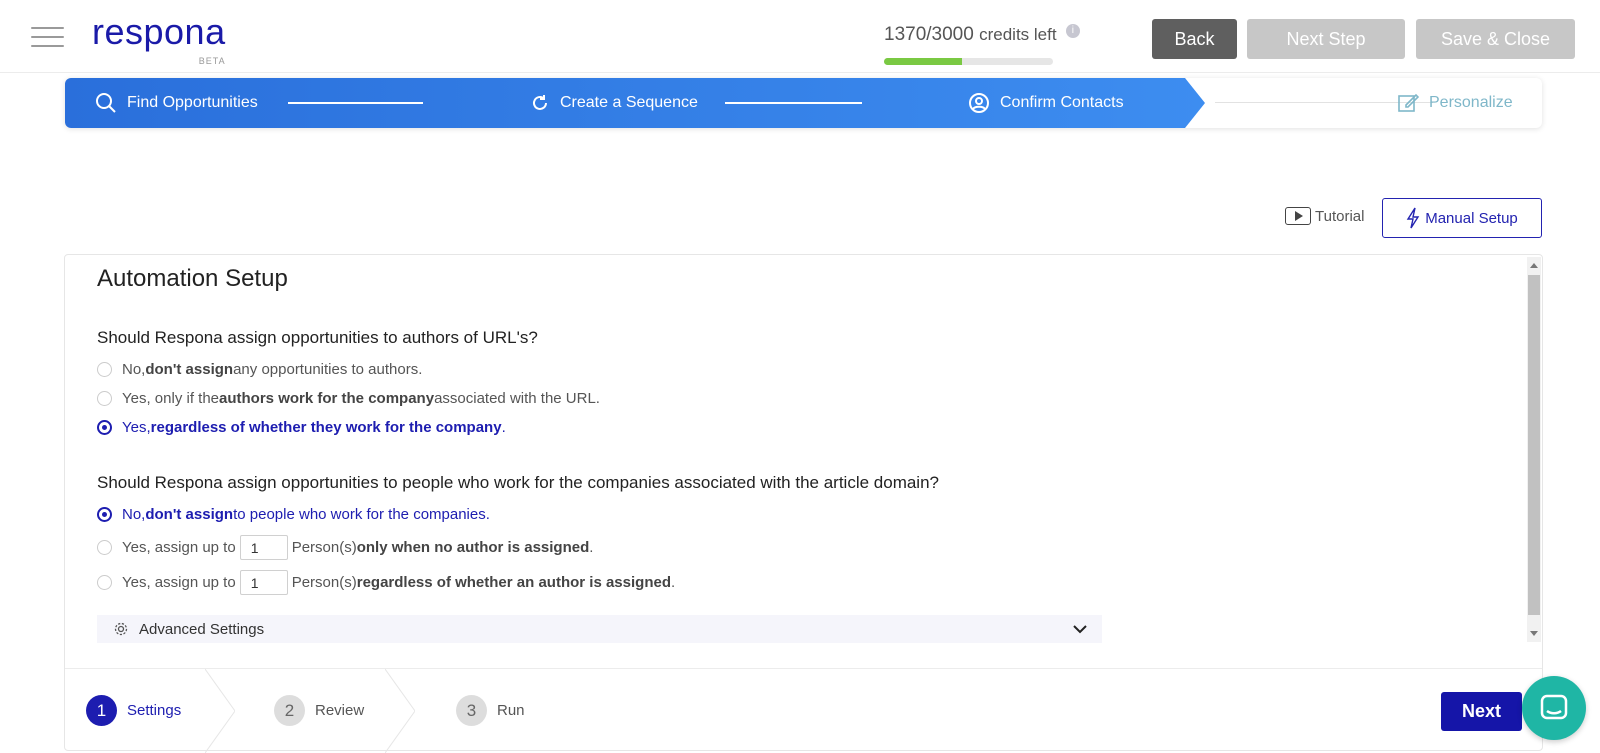 This screenshot has width=1600, height=753. Describe the element at coordinates (192, 102) in the screenshot. I see `wizard-step-label: Find Opportunities` at that location.